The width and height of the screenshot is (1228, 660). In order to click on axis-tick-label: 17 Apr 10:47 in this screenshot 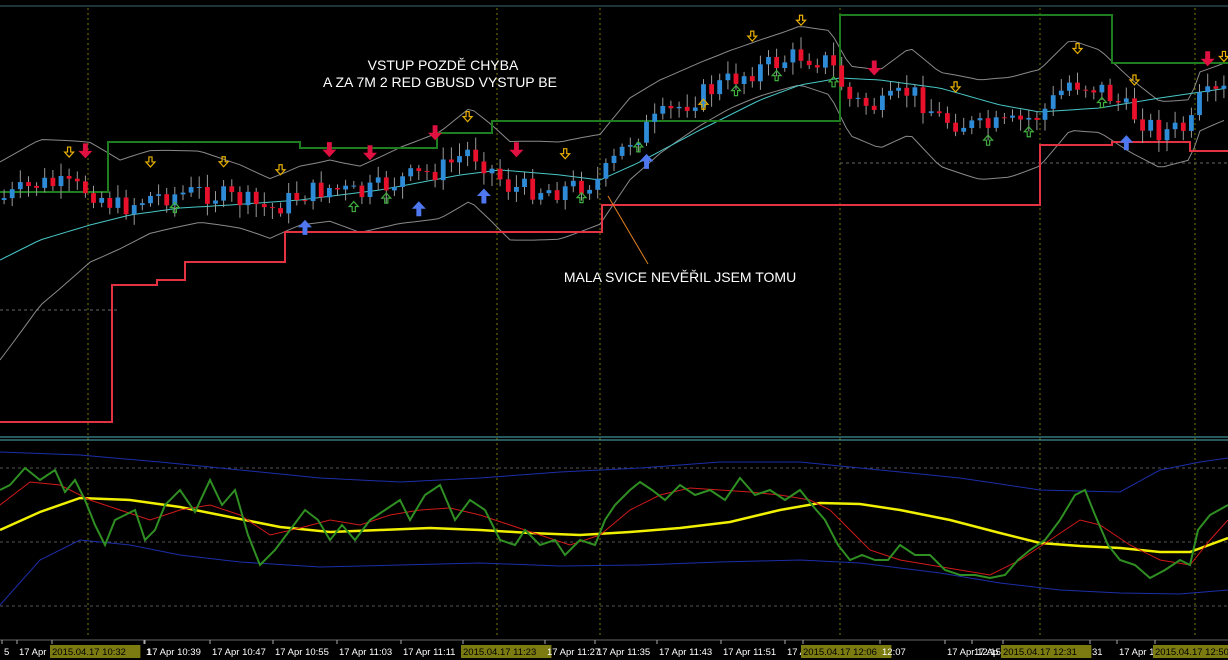, I will do `click(239, 652)`.